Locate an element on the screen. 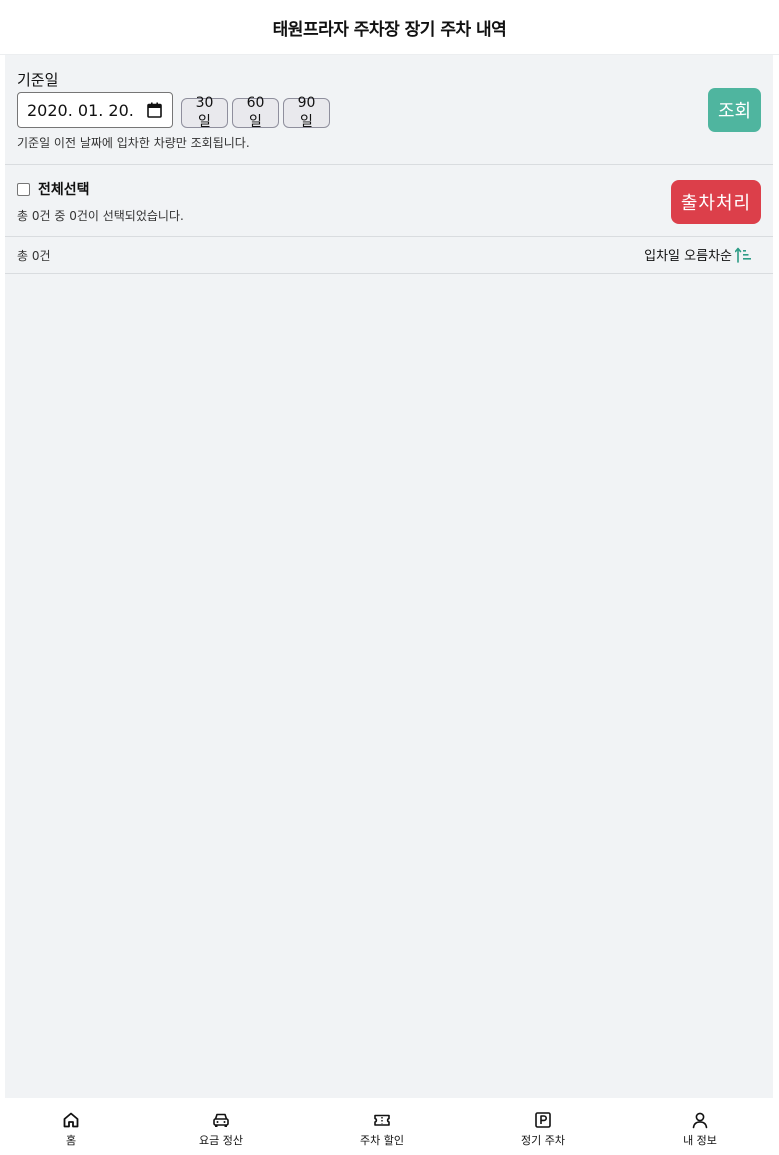 This screenshot has width=779, height=1155. nav-label-home: 홈 is located at coordinates (71, 1140).